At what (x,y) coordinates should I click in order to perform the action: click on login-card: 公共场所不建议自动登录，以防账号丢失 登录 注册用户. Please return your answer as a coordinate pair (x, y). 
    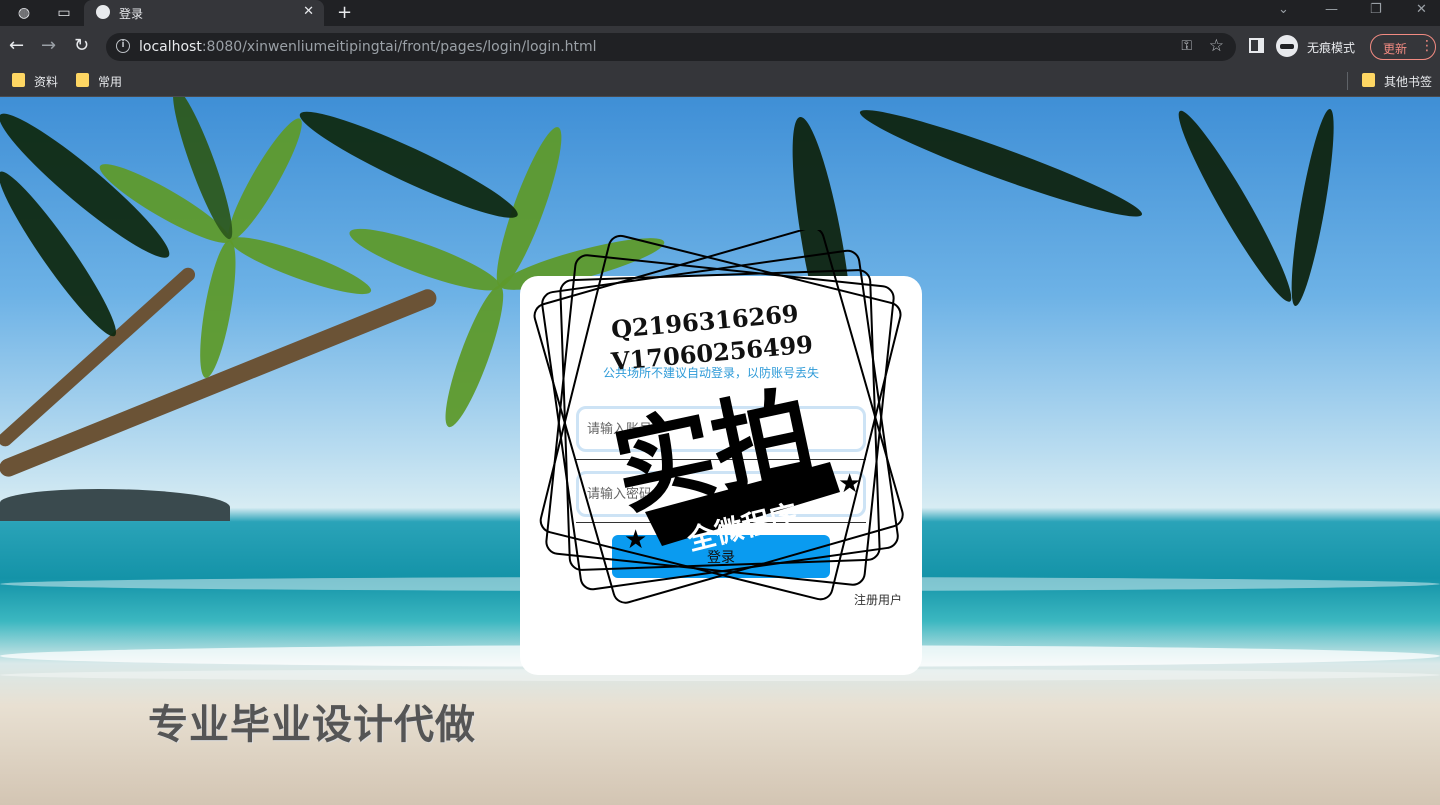
    Looking at the image, I should click on (721, 475).